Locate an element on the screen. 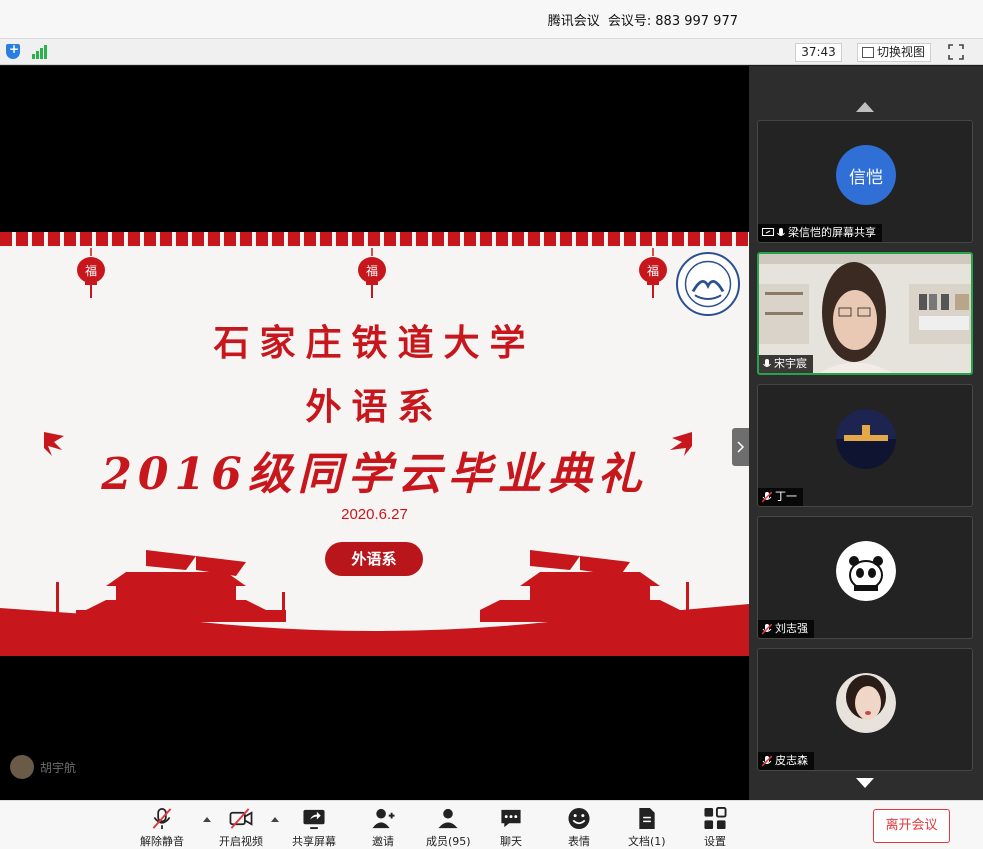 The width and height of the screenshot is (983, 849). chat-label: 聊天 is located at coordinates (511, 841).